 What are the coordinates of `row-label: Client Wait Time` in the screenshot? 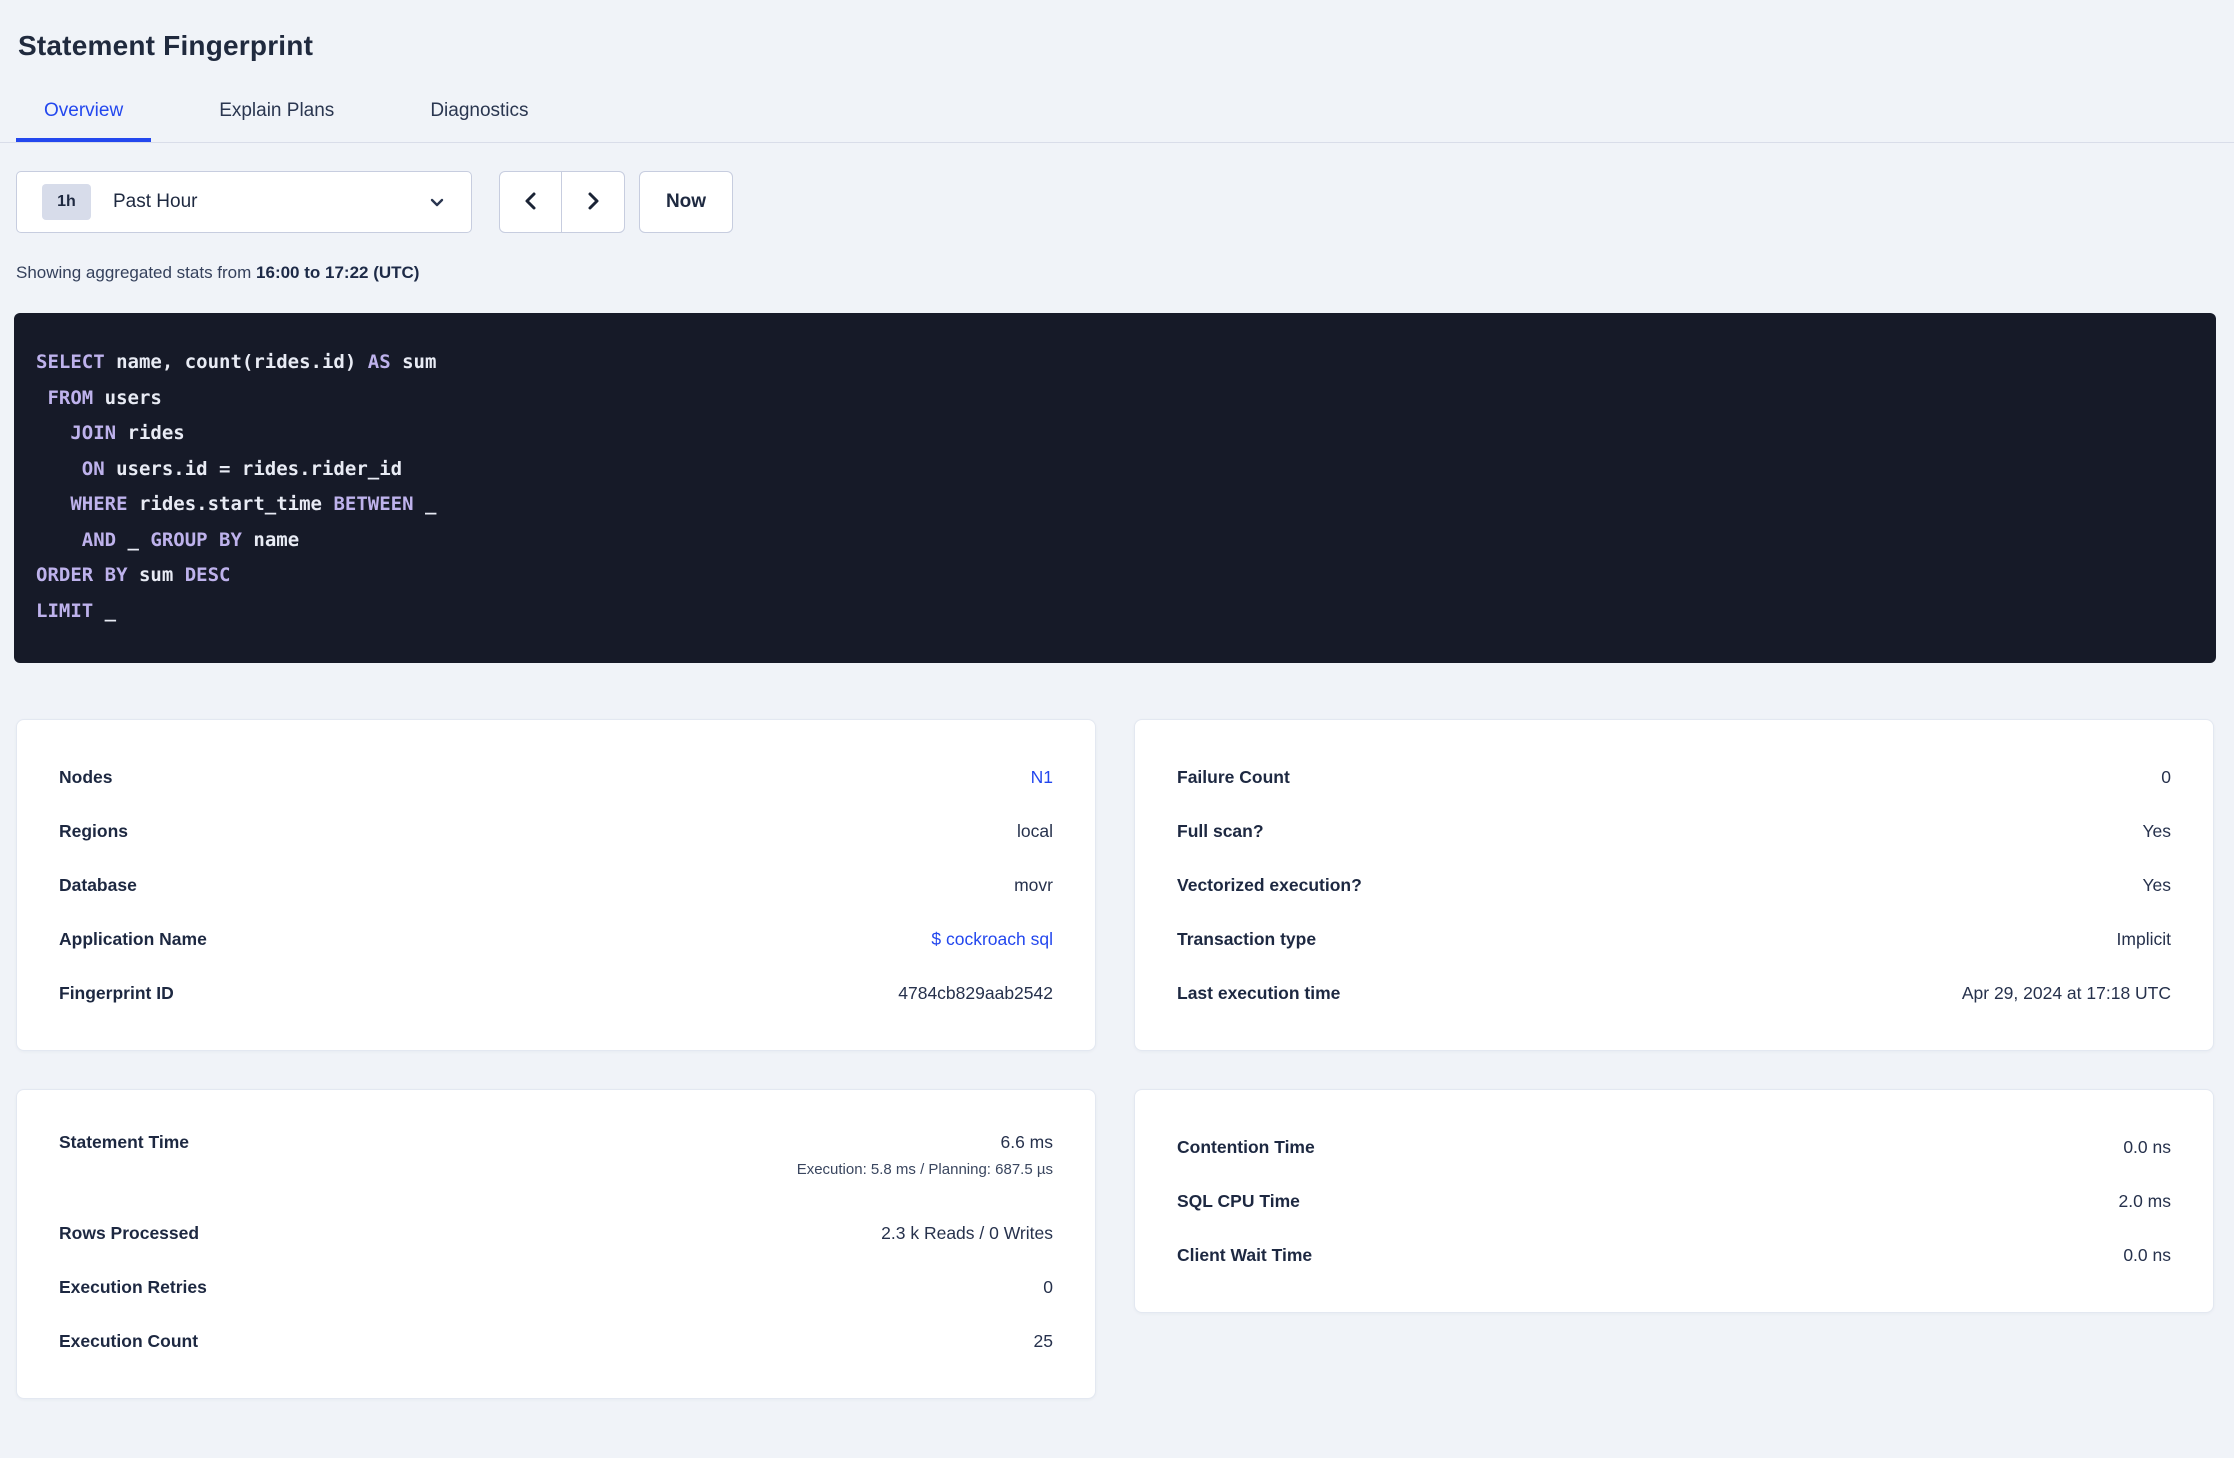 It's located at (1245, 1254).